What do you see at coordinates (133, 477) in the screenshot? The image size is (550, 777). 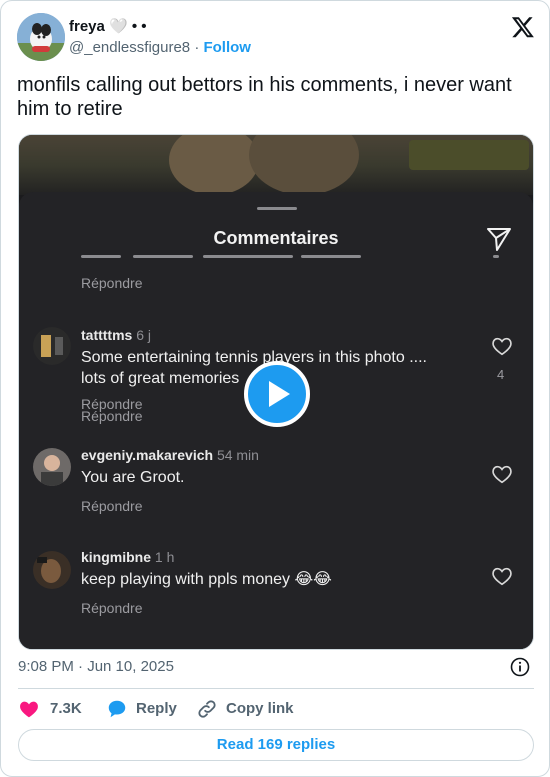 I see `comment-text: You are Groot.` at bounding box center [133, 477].